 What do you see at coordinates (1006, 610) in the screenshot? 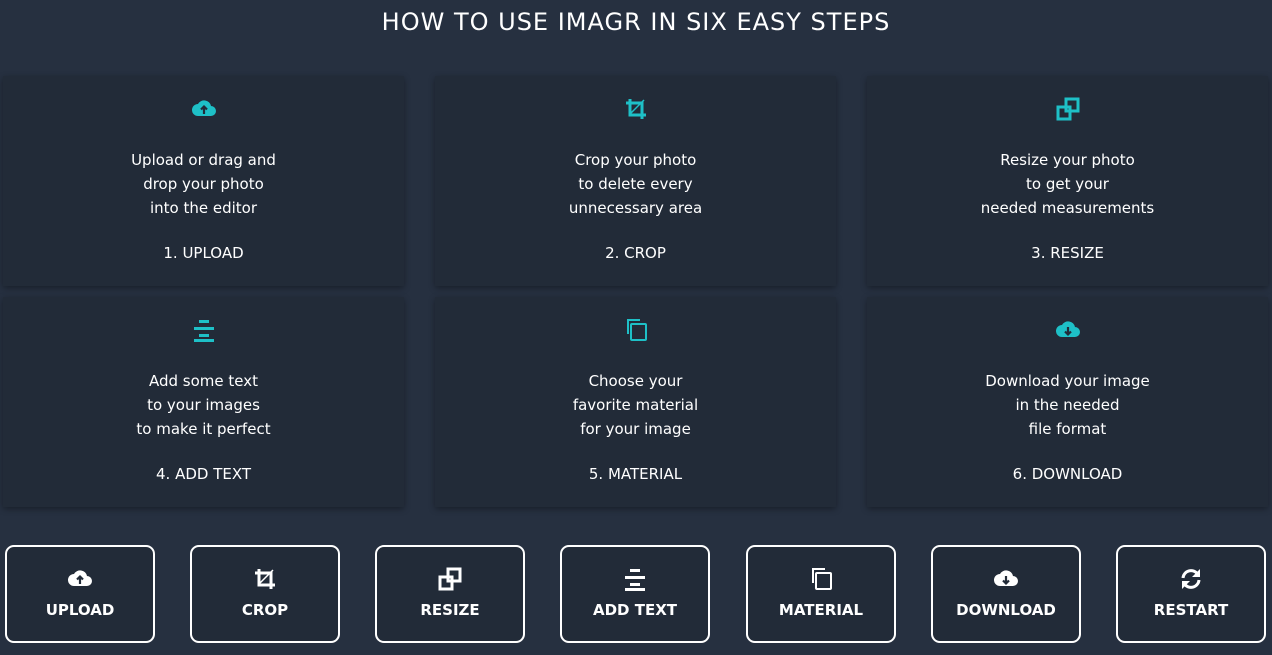
I see `button-label: DOWNLOAD` at bounding box center [1006, 610].